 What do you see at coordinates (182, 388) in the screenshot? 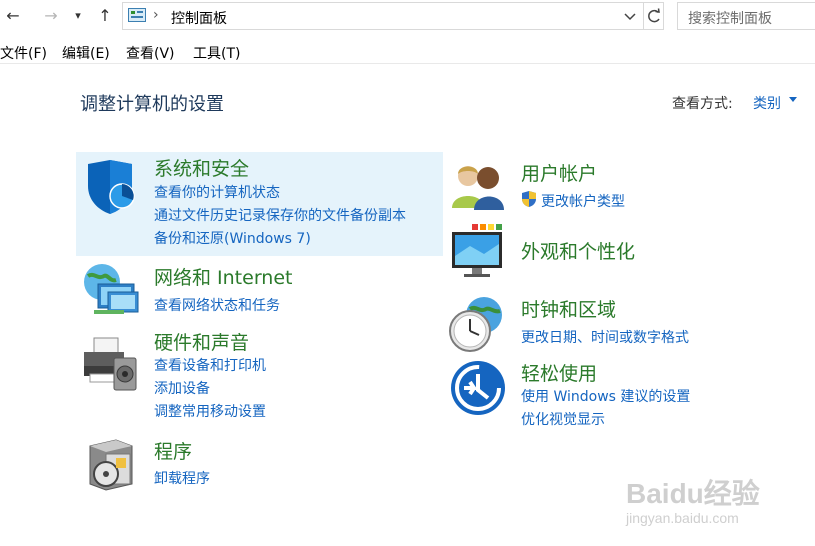
I see `link-add-device: 添加设备` at bounding box center [182, 388].